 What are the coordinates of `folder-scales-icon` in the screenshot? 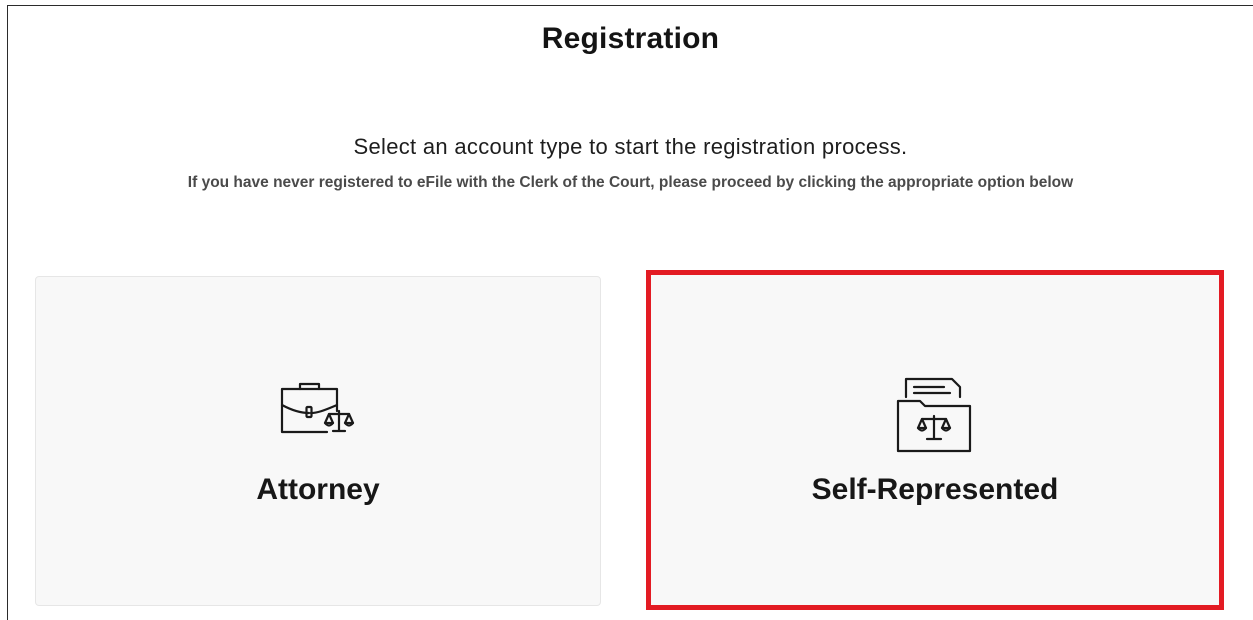 It's located at (935, 417).